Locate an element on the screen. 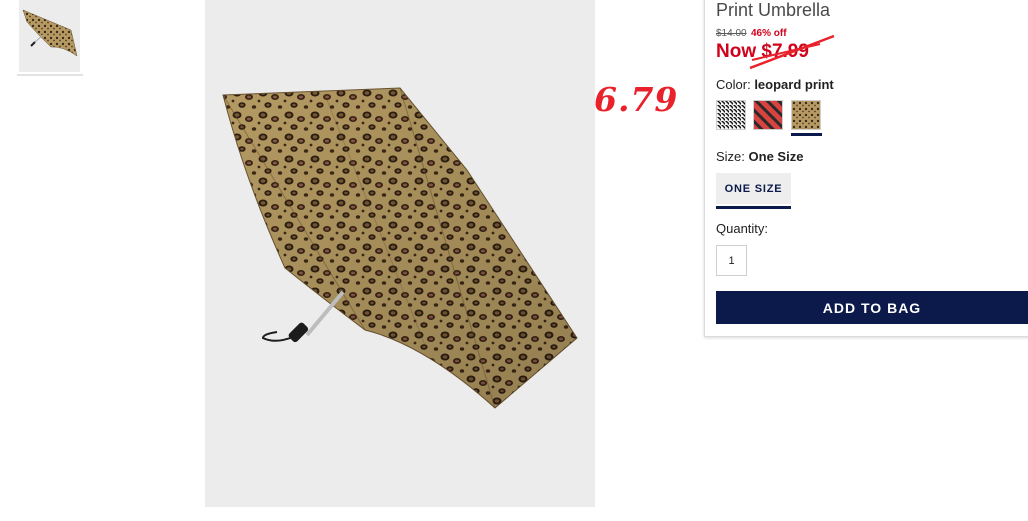  original-price: $14.00 is located at coordinates (731, 33).